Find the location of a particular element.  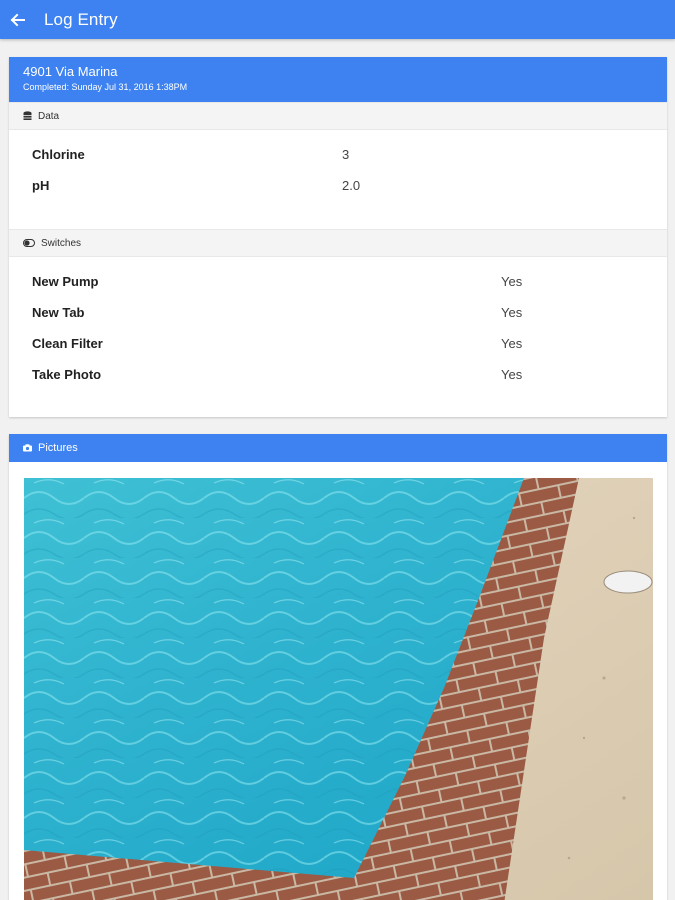

switch-row-label: Clean Filter is located at coordinates (67, 343).